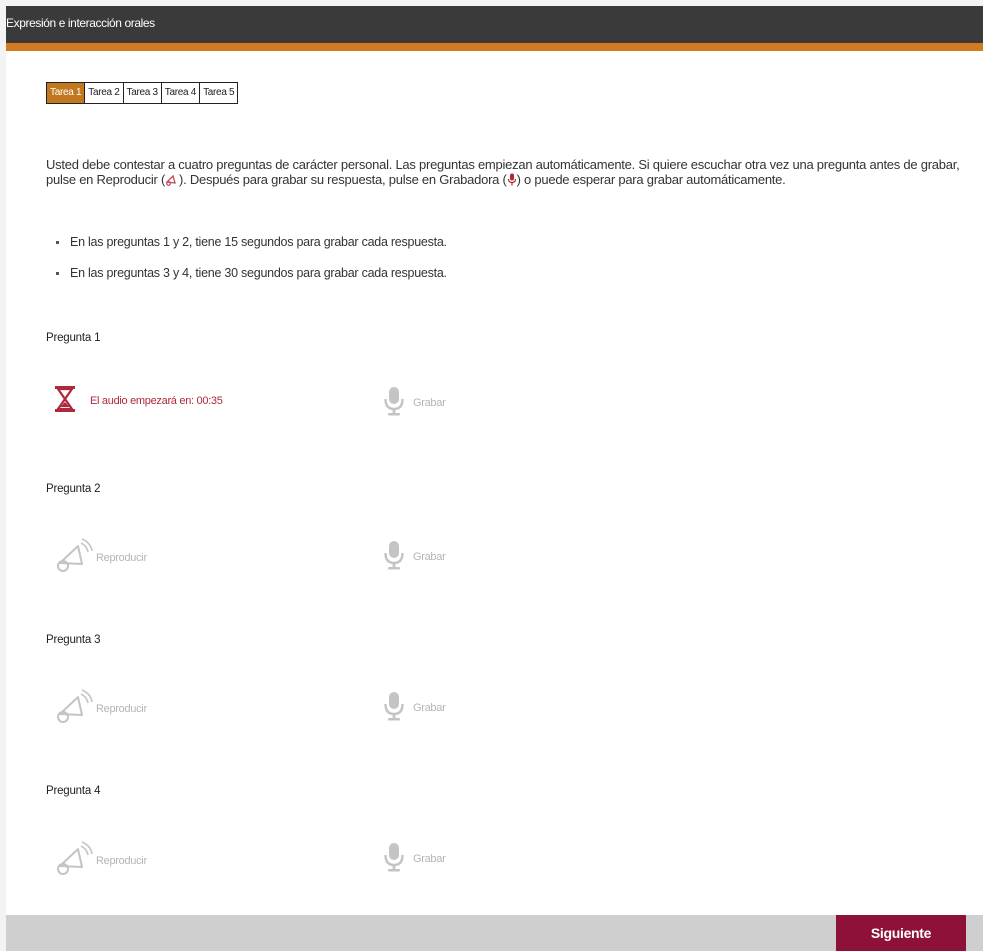  What do you see at coordinates (80, 23) in the screenshot?
I see `section-title: Expresión e interacción orales` at bounding box center [80, 23].